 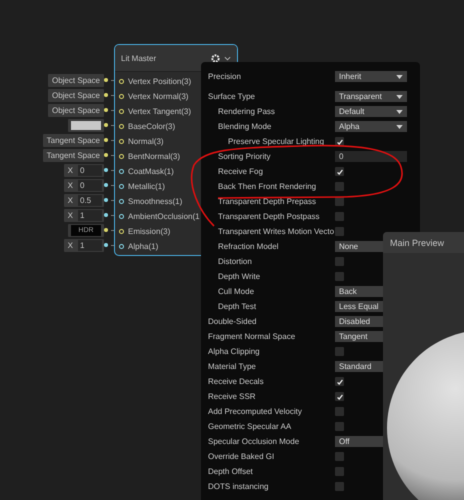 What do you see at coordinates (250, 426) in the screenshot?
I see `setting-label: Geometric Specular AA` at bounding box center [250, 426].